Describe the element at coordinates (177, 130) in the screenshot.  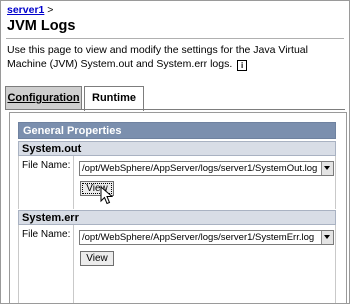
I see `general-properties-header: General Properties` at that location.